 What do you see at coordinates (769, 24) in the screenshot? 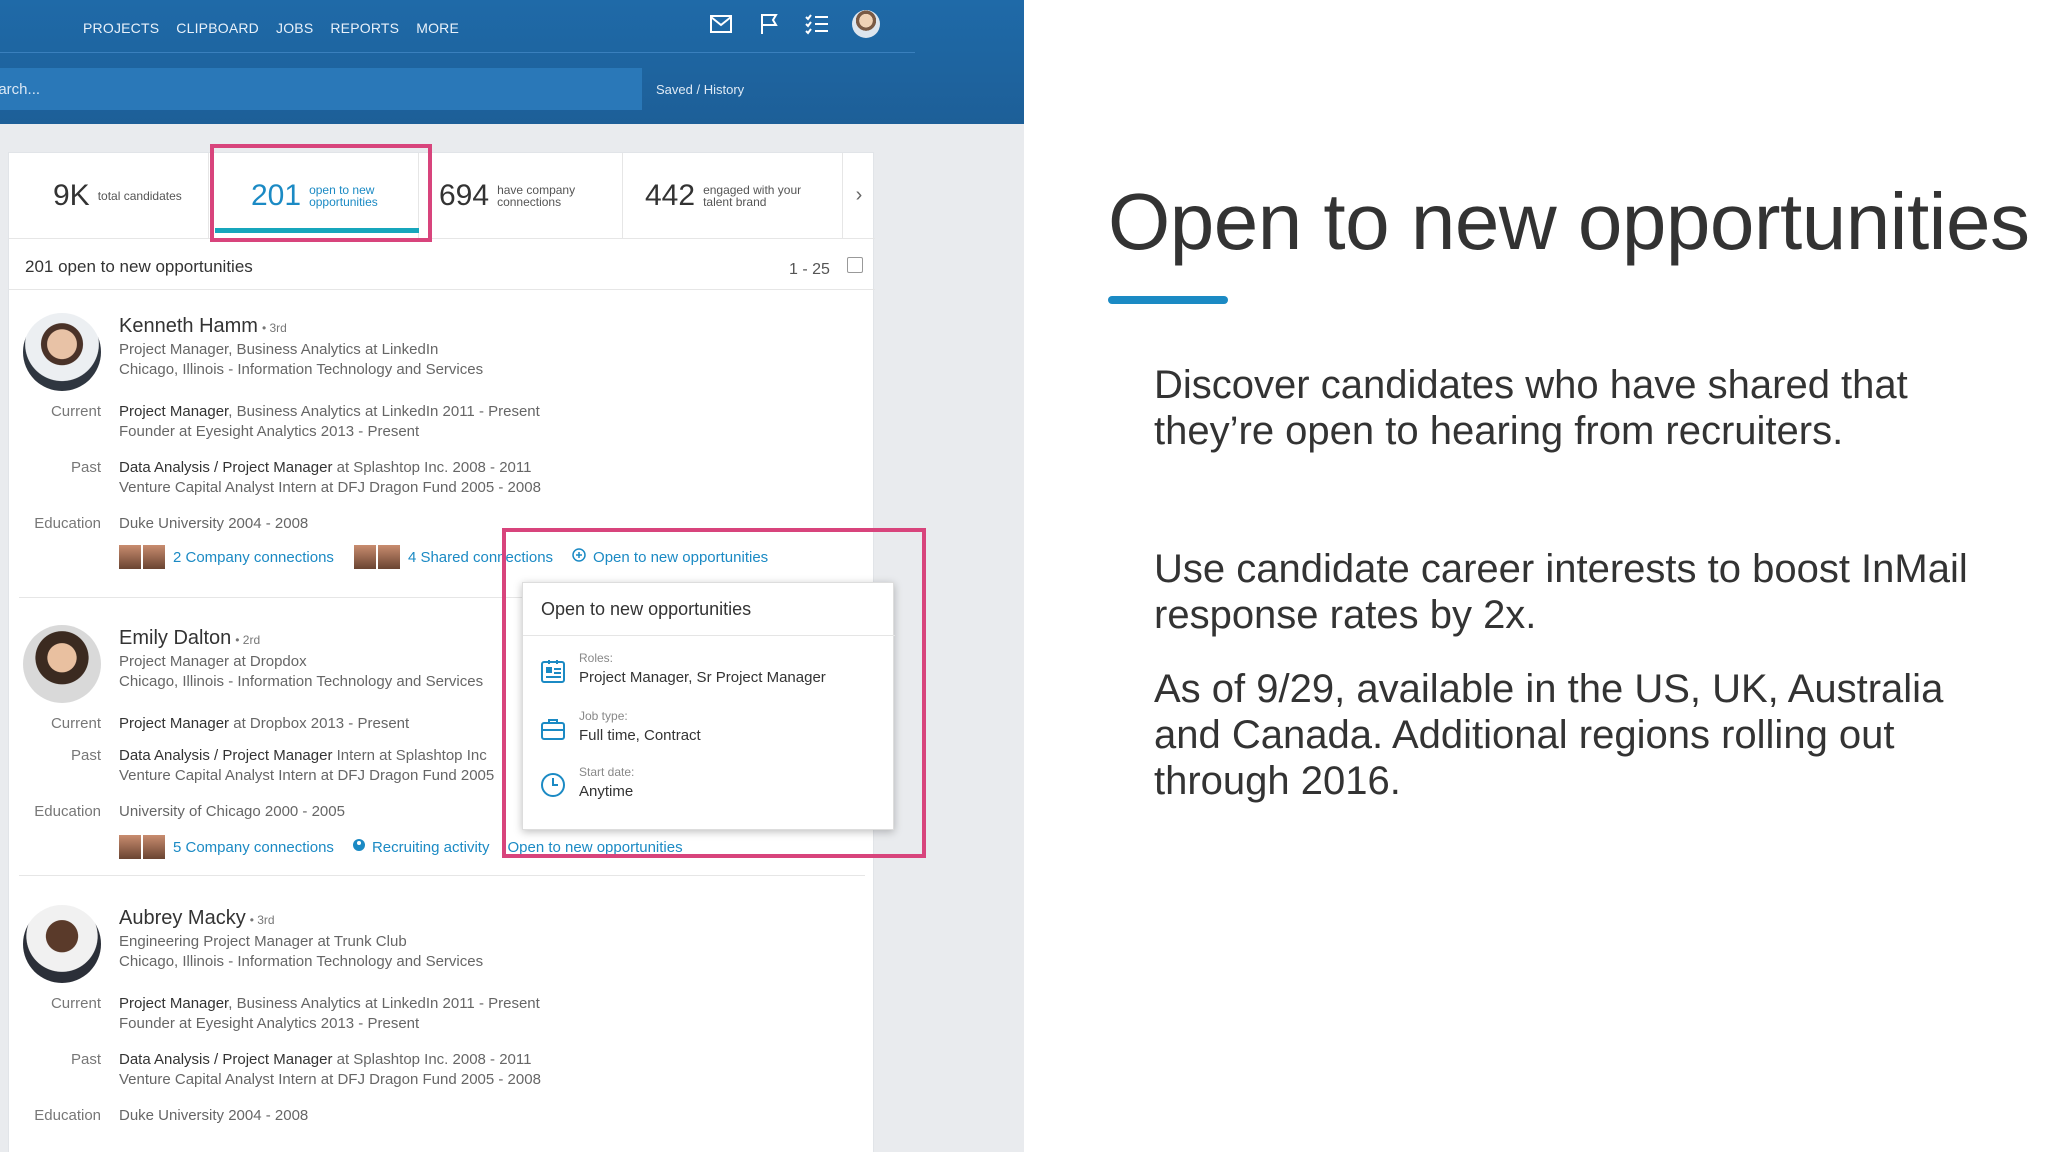
I see `flag-icon` at bounding box center [769, 24].